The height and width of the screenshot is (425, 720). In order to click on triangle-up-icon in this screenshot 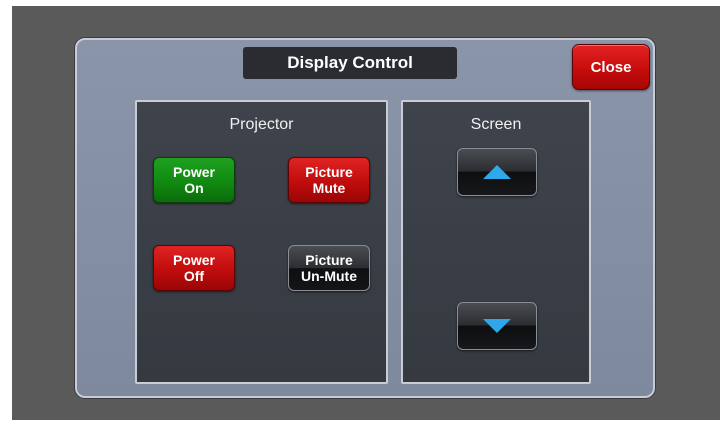, I will do `click(497, 172)`.